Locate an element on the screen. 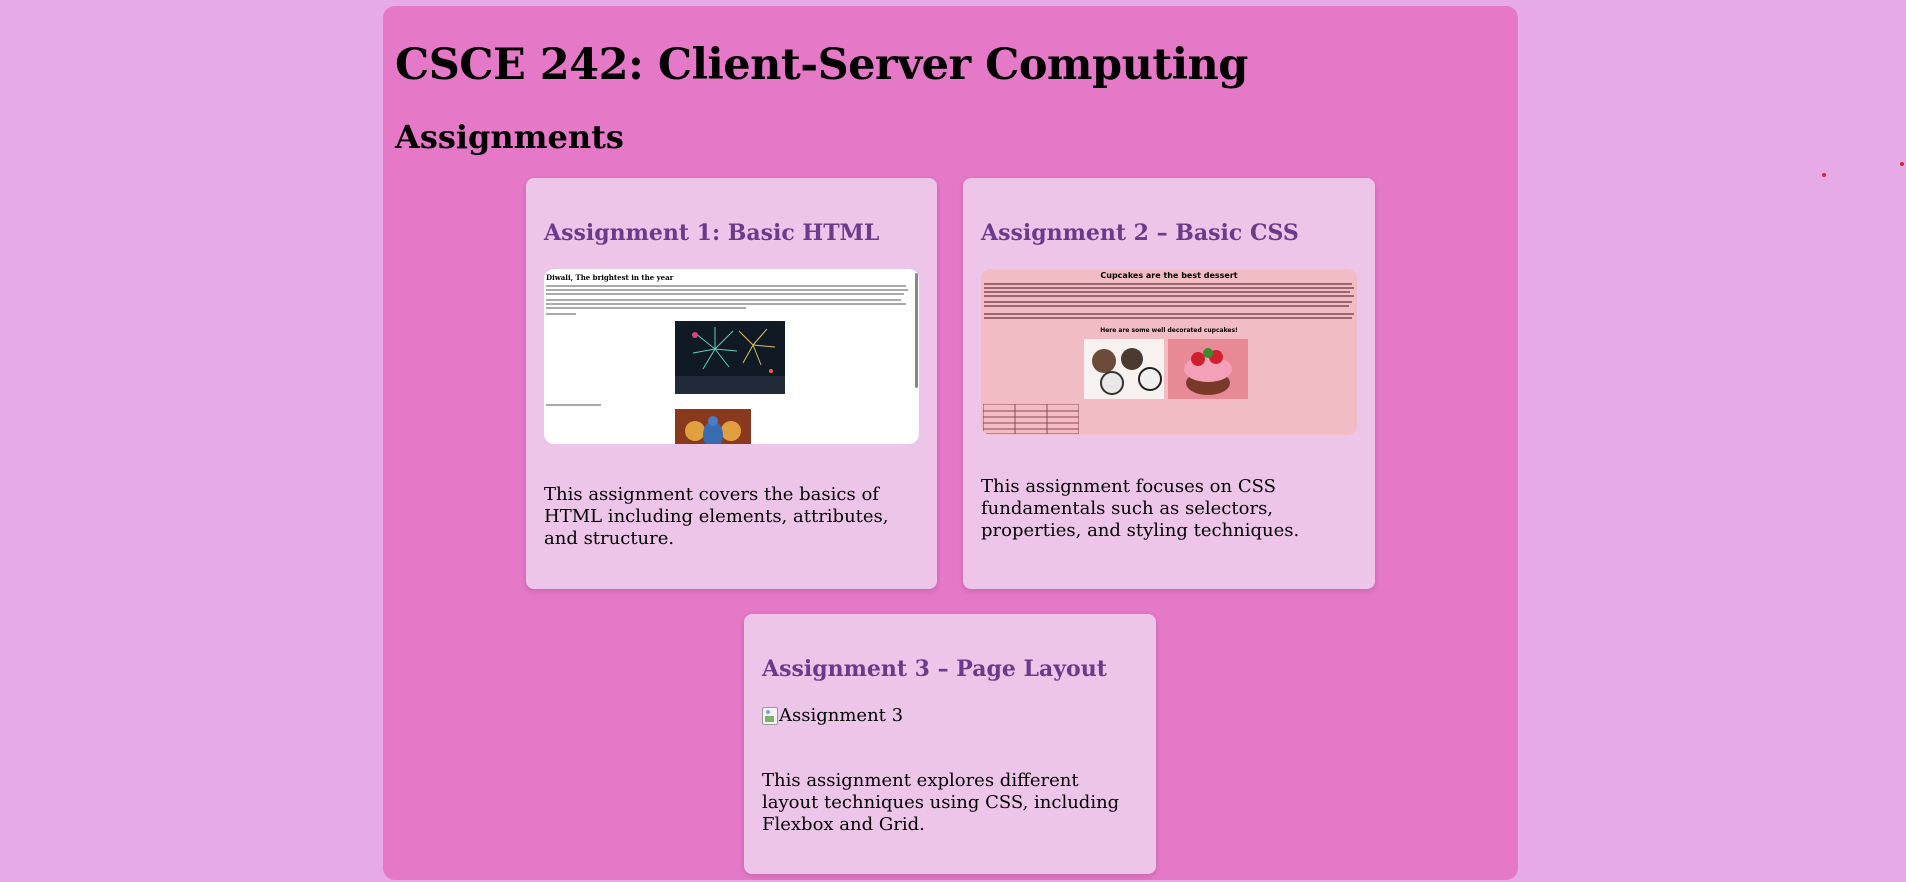  fireworks-image is located at coordinates (730, 357).